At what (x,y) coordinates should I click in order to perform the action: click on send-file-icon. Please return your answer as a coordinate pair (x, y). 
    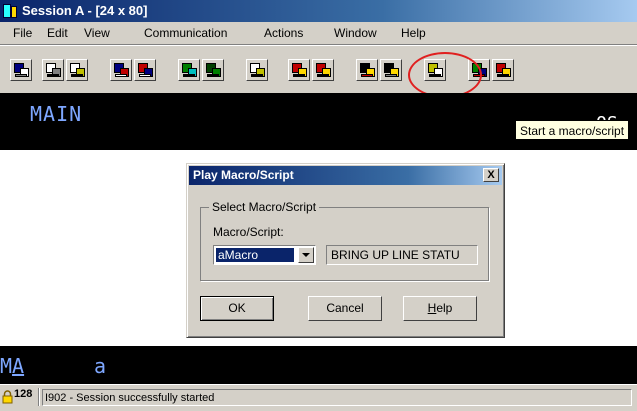
    Looking at the image, I should click on (121, 70).